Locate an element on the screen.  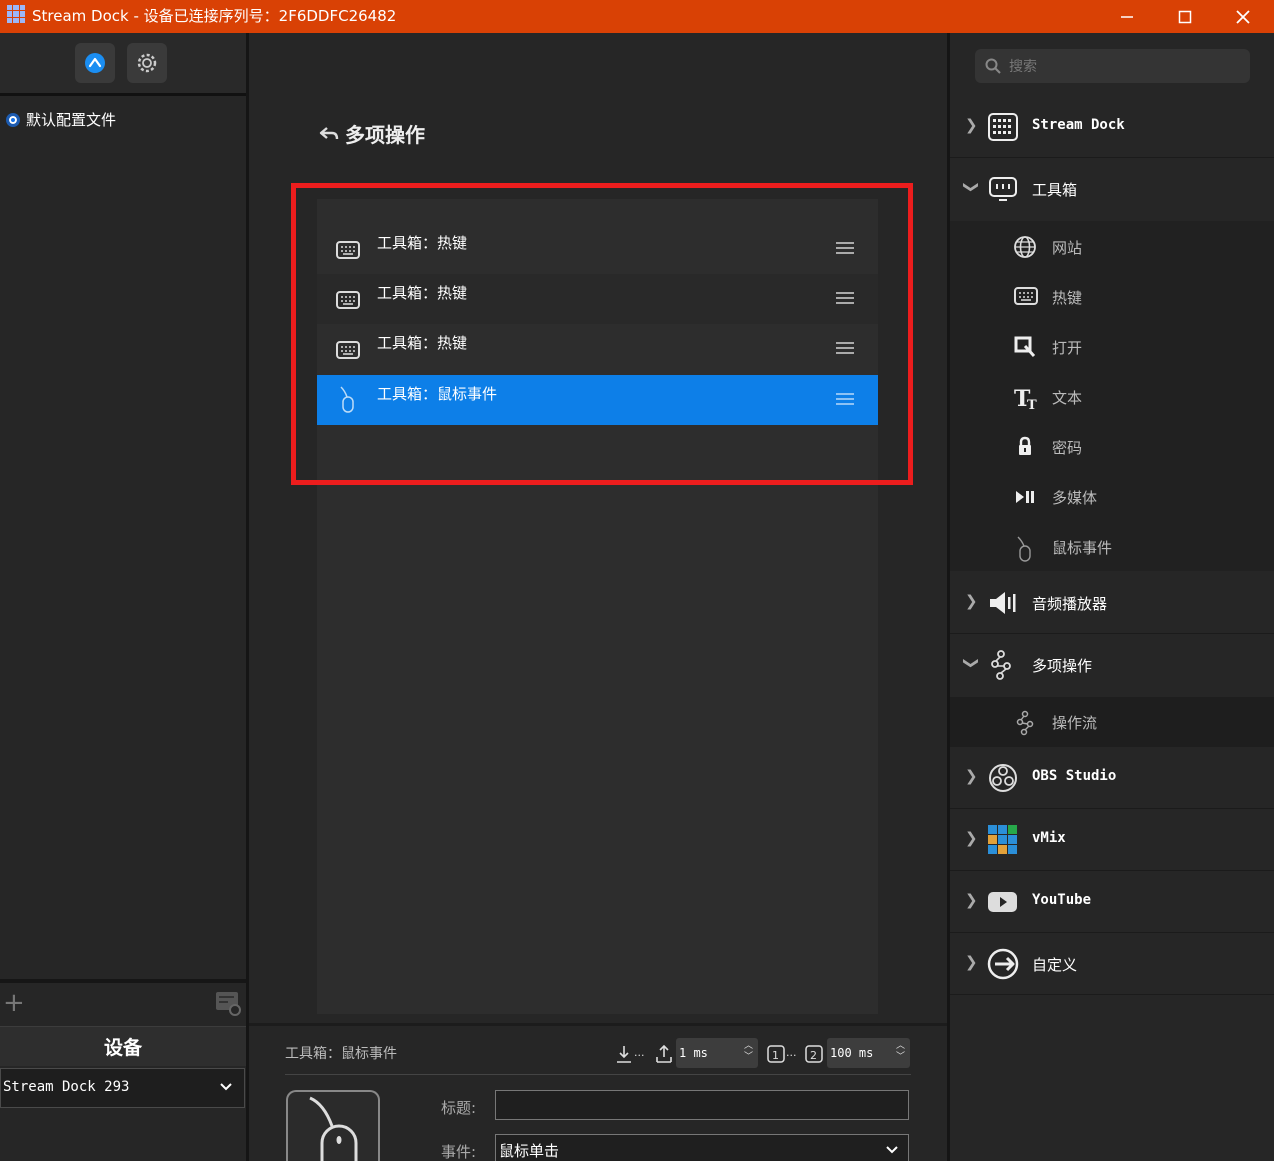
lock-icon is located at coordinates (1025, 445).